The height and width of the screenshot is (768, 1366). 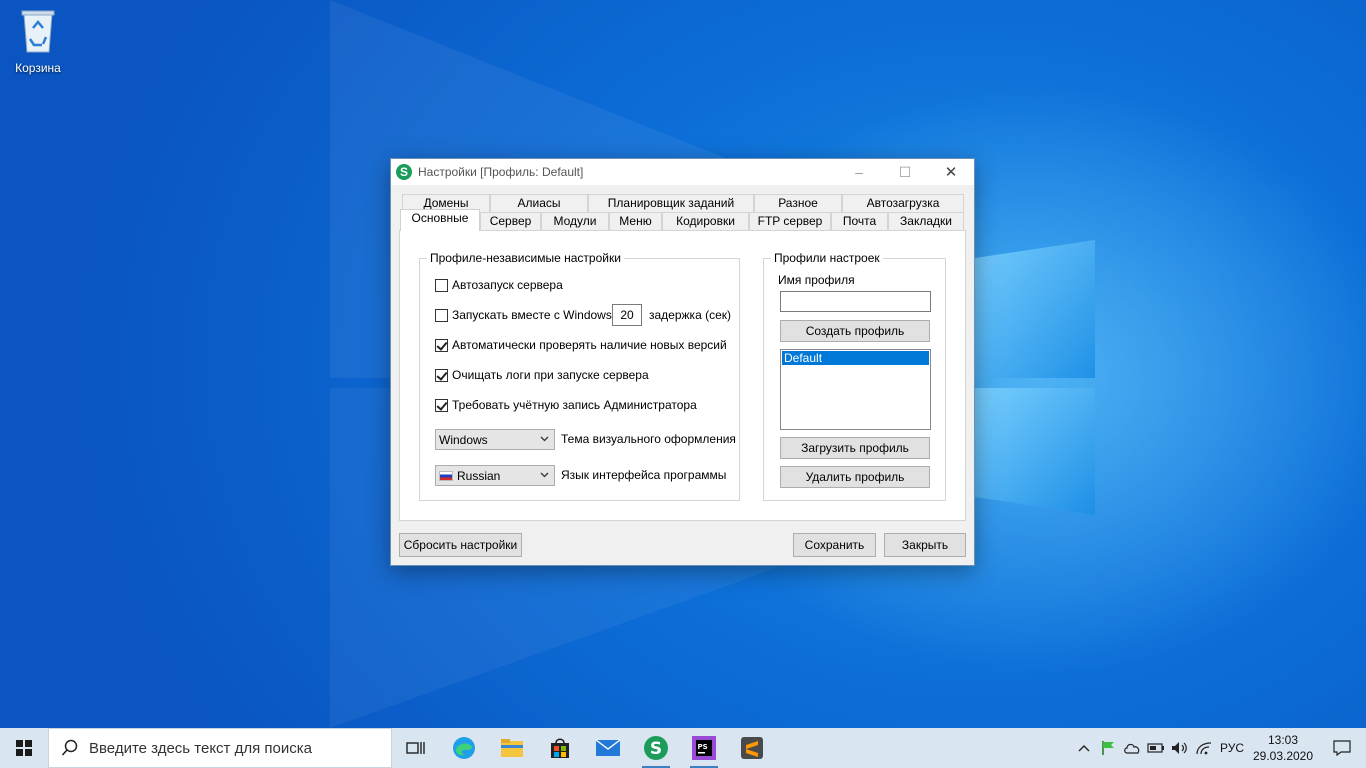 I want to click on tab-ftp-server: FTP сервер, so click(x=790, y=221).